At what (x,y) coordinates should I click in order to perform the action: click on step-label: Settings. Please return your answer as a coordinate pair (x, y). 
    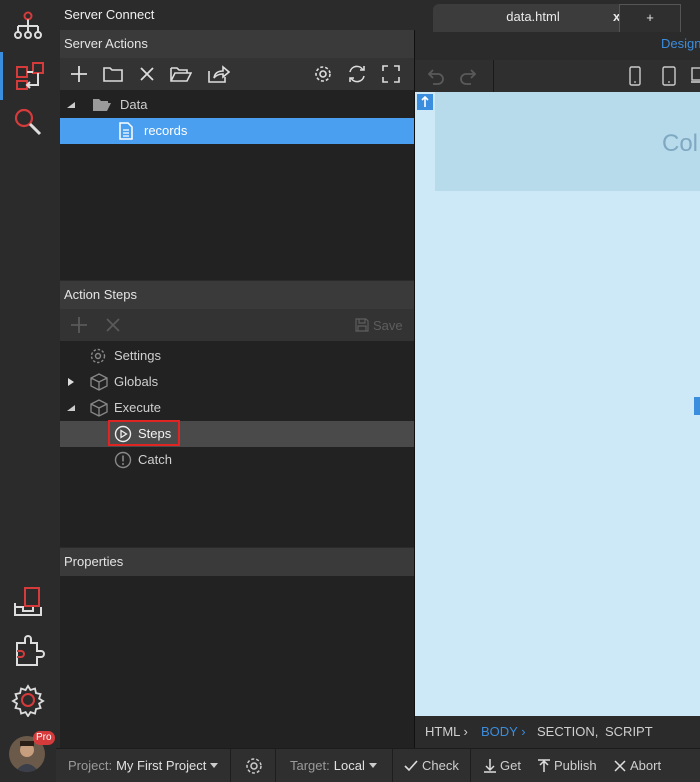
    Looking at the image, I should click on (137, 355).